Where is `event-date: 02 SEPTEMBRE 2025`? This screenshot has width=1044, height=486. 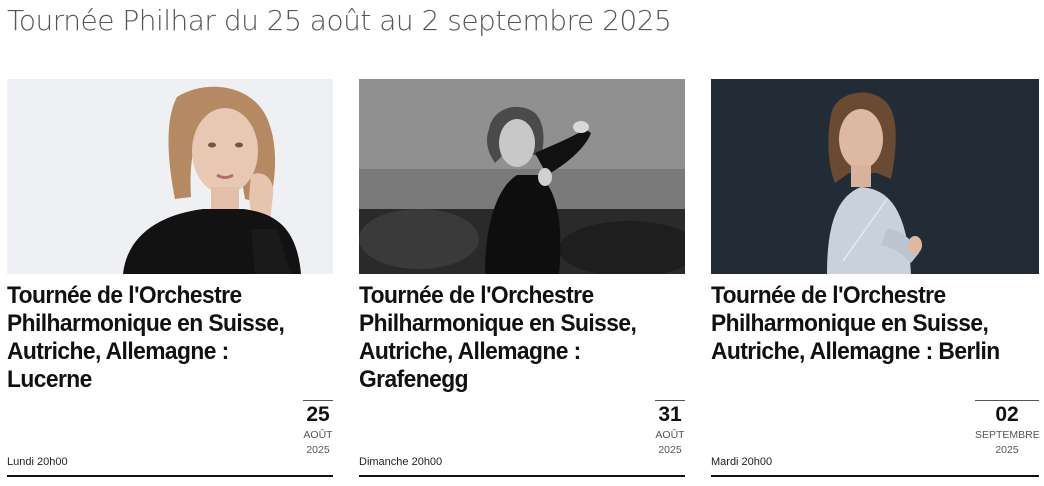
event-date: 02 SEPTEMBRE 2025 is located at coordinates (1007, 429).